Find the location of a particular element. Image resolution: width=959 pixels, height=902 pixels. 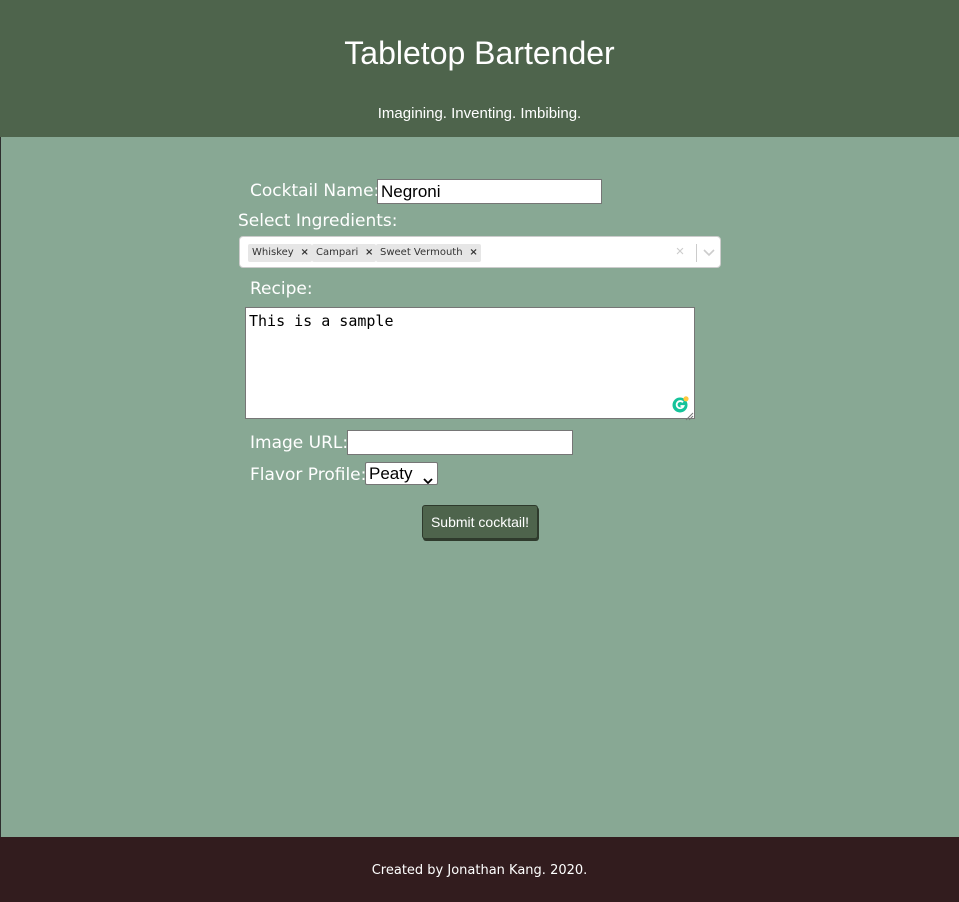

site-tagline: Imagining. Inventing. Imbibing. is located at coordinates (479, 113).